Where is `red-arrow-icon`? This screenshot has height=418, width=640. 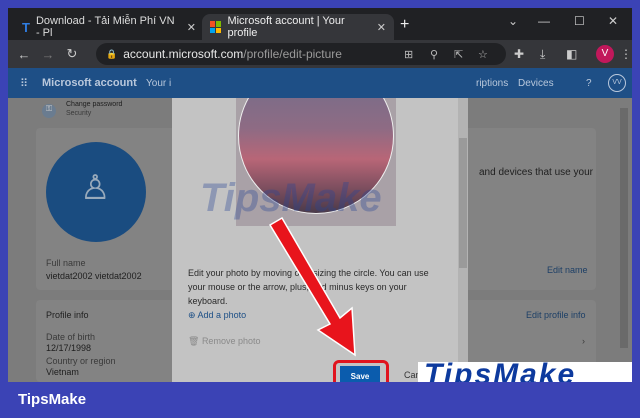 red-arrow-icon is located at coordinates (312, 286).